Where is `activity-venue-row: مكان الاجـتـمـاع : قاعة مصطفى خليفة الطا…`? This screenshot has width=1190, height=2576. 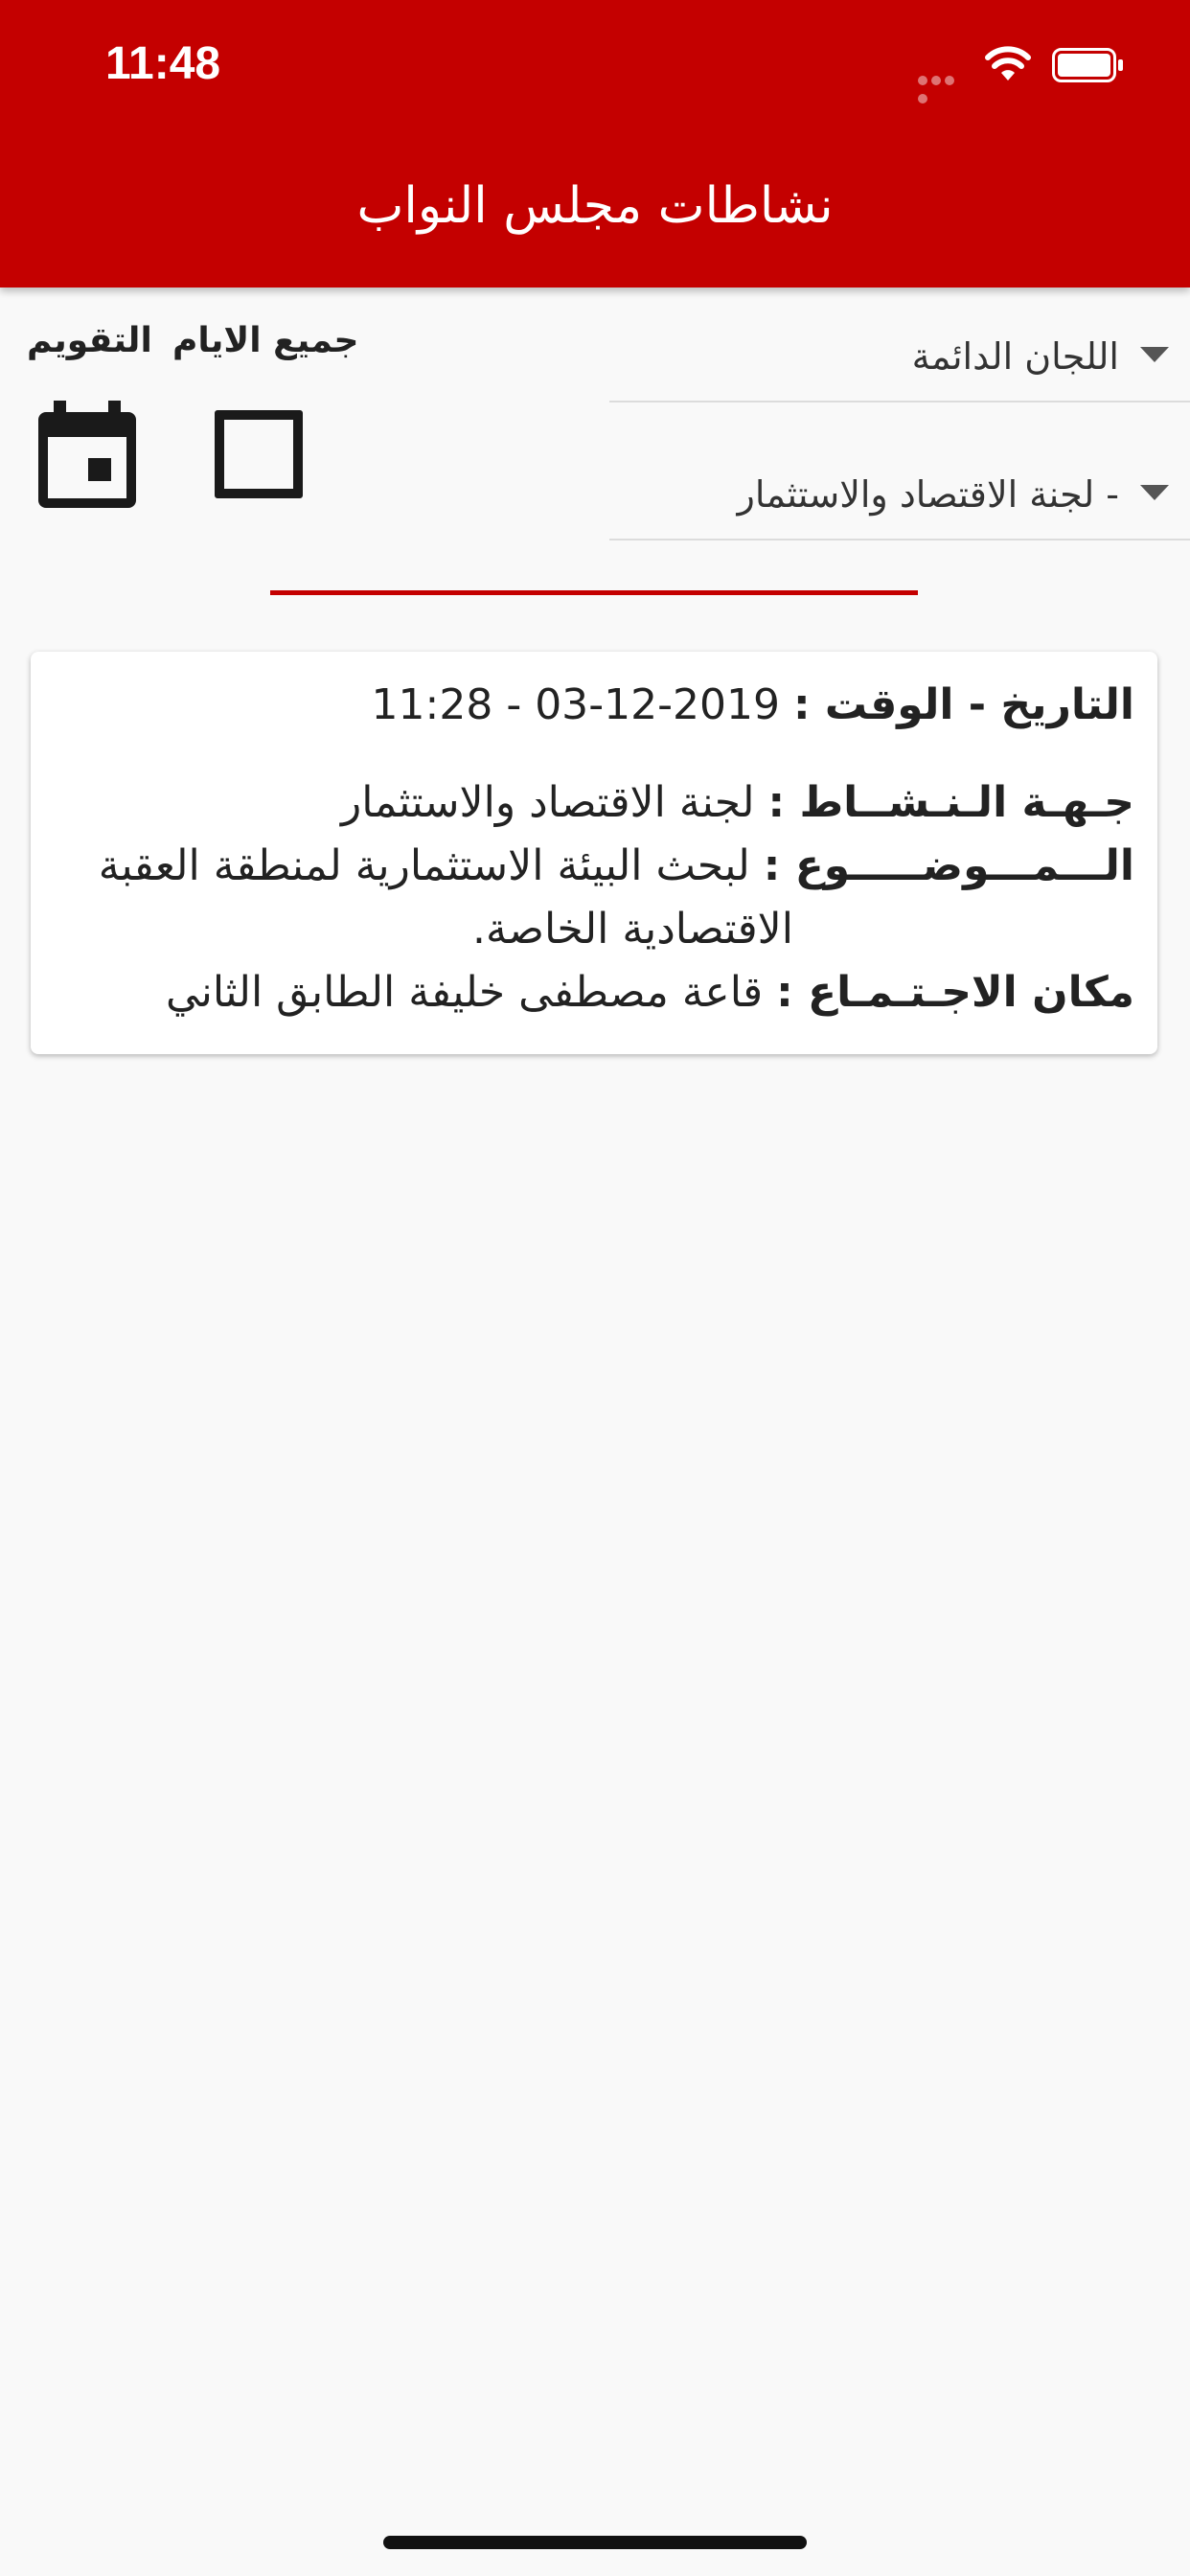
activity-venue-row: مكان الاجـتـمـاع : قاعة مصطفى خليفة الطا… is located at coordinates (603, 993).